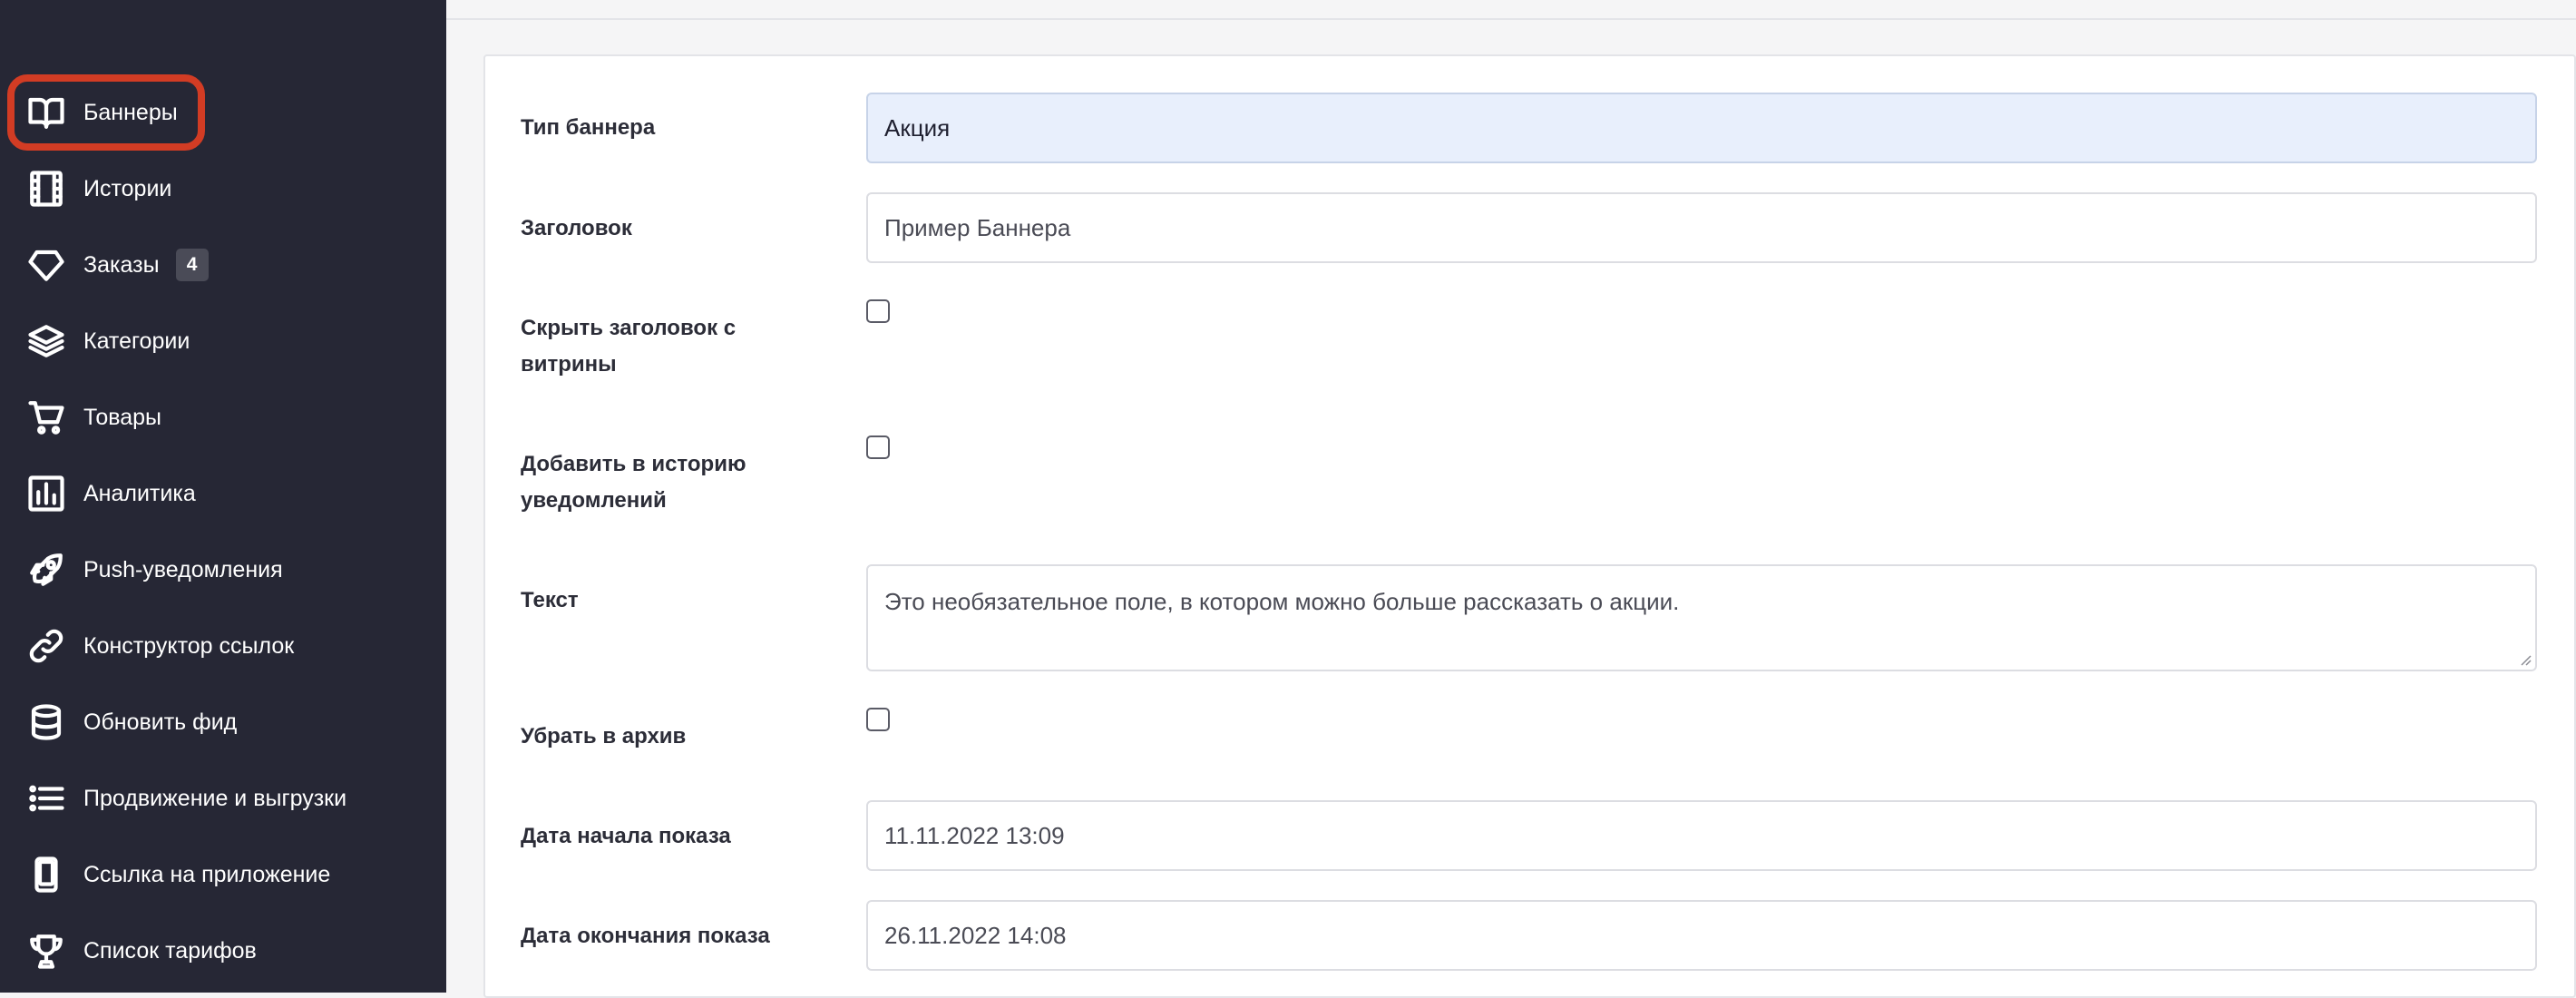 This screenshot has height=998, width=2576. Describe the element at coordinates (550, 600) in the screenshot. I see `text-label: Текст` at that location.